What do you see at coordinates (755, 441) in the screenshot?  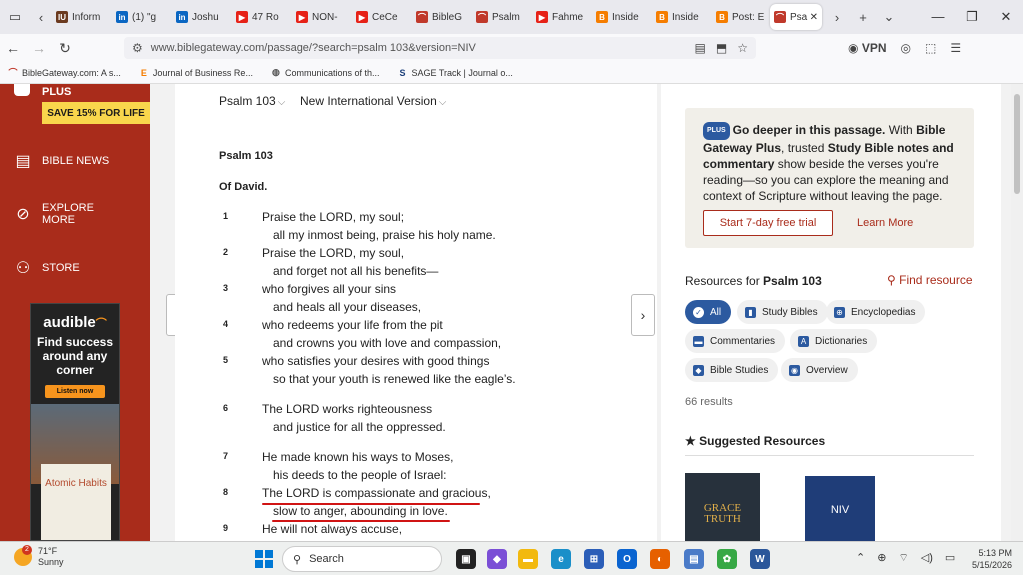 I see `suggested-resources-heading: ★ Suggested Resources` at bounding box center [755, 441].